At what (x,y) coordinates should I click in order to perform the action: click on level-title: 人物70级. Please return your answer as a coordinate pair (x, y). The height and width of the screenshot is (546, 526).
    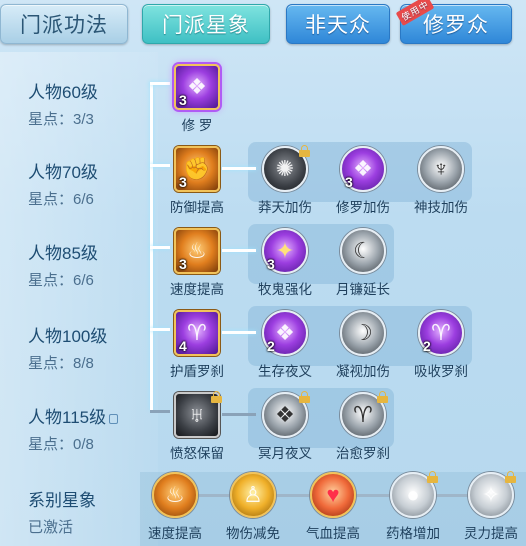
    Looking at the image, I should click on (63, 172).